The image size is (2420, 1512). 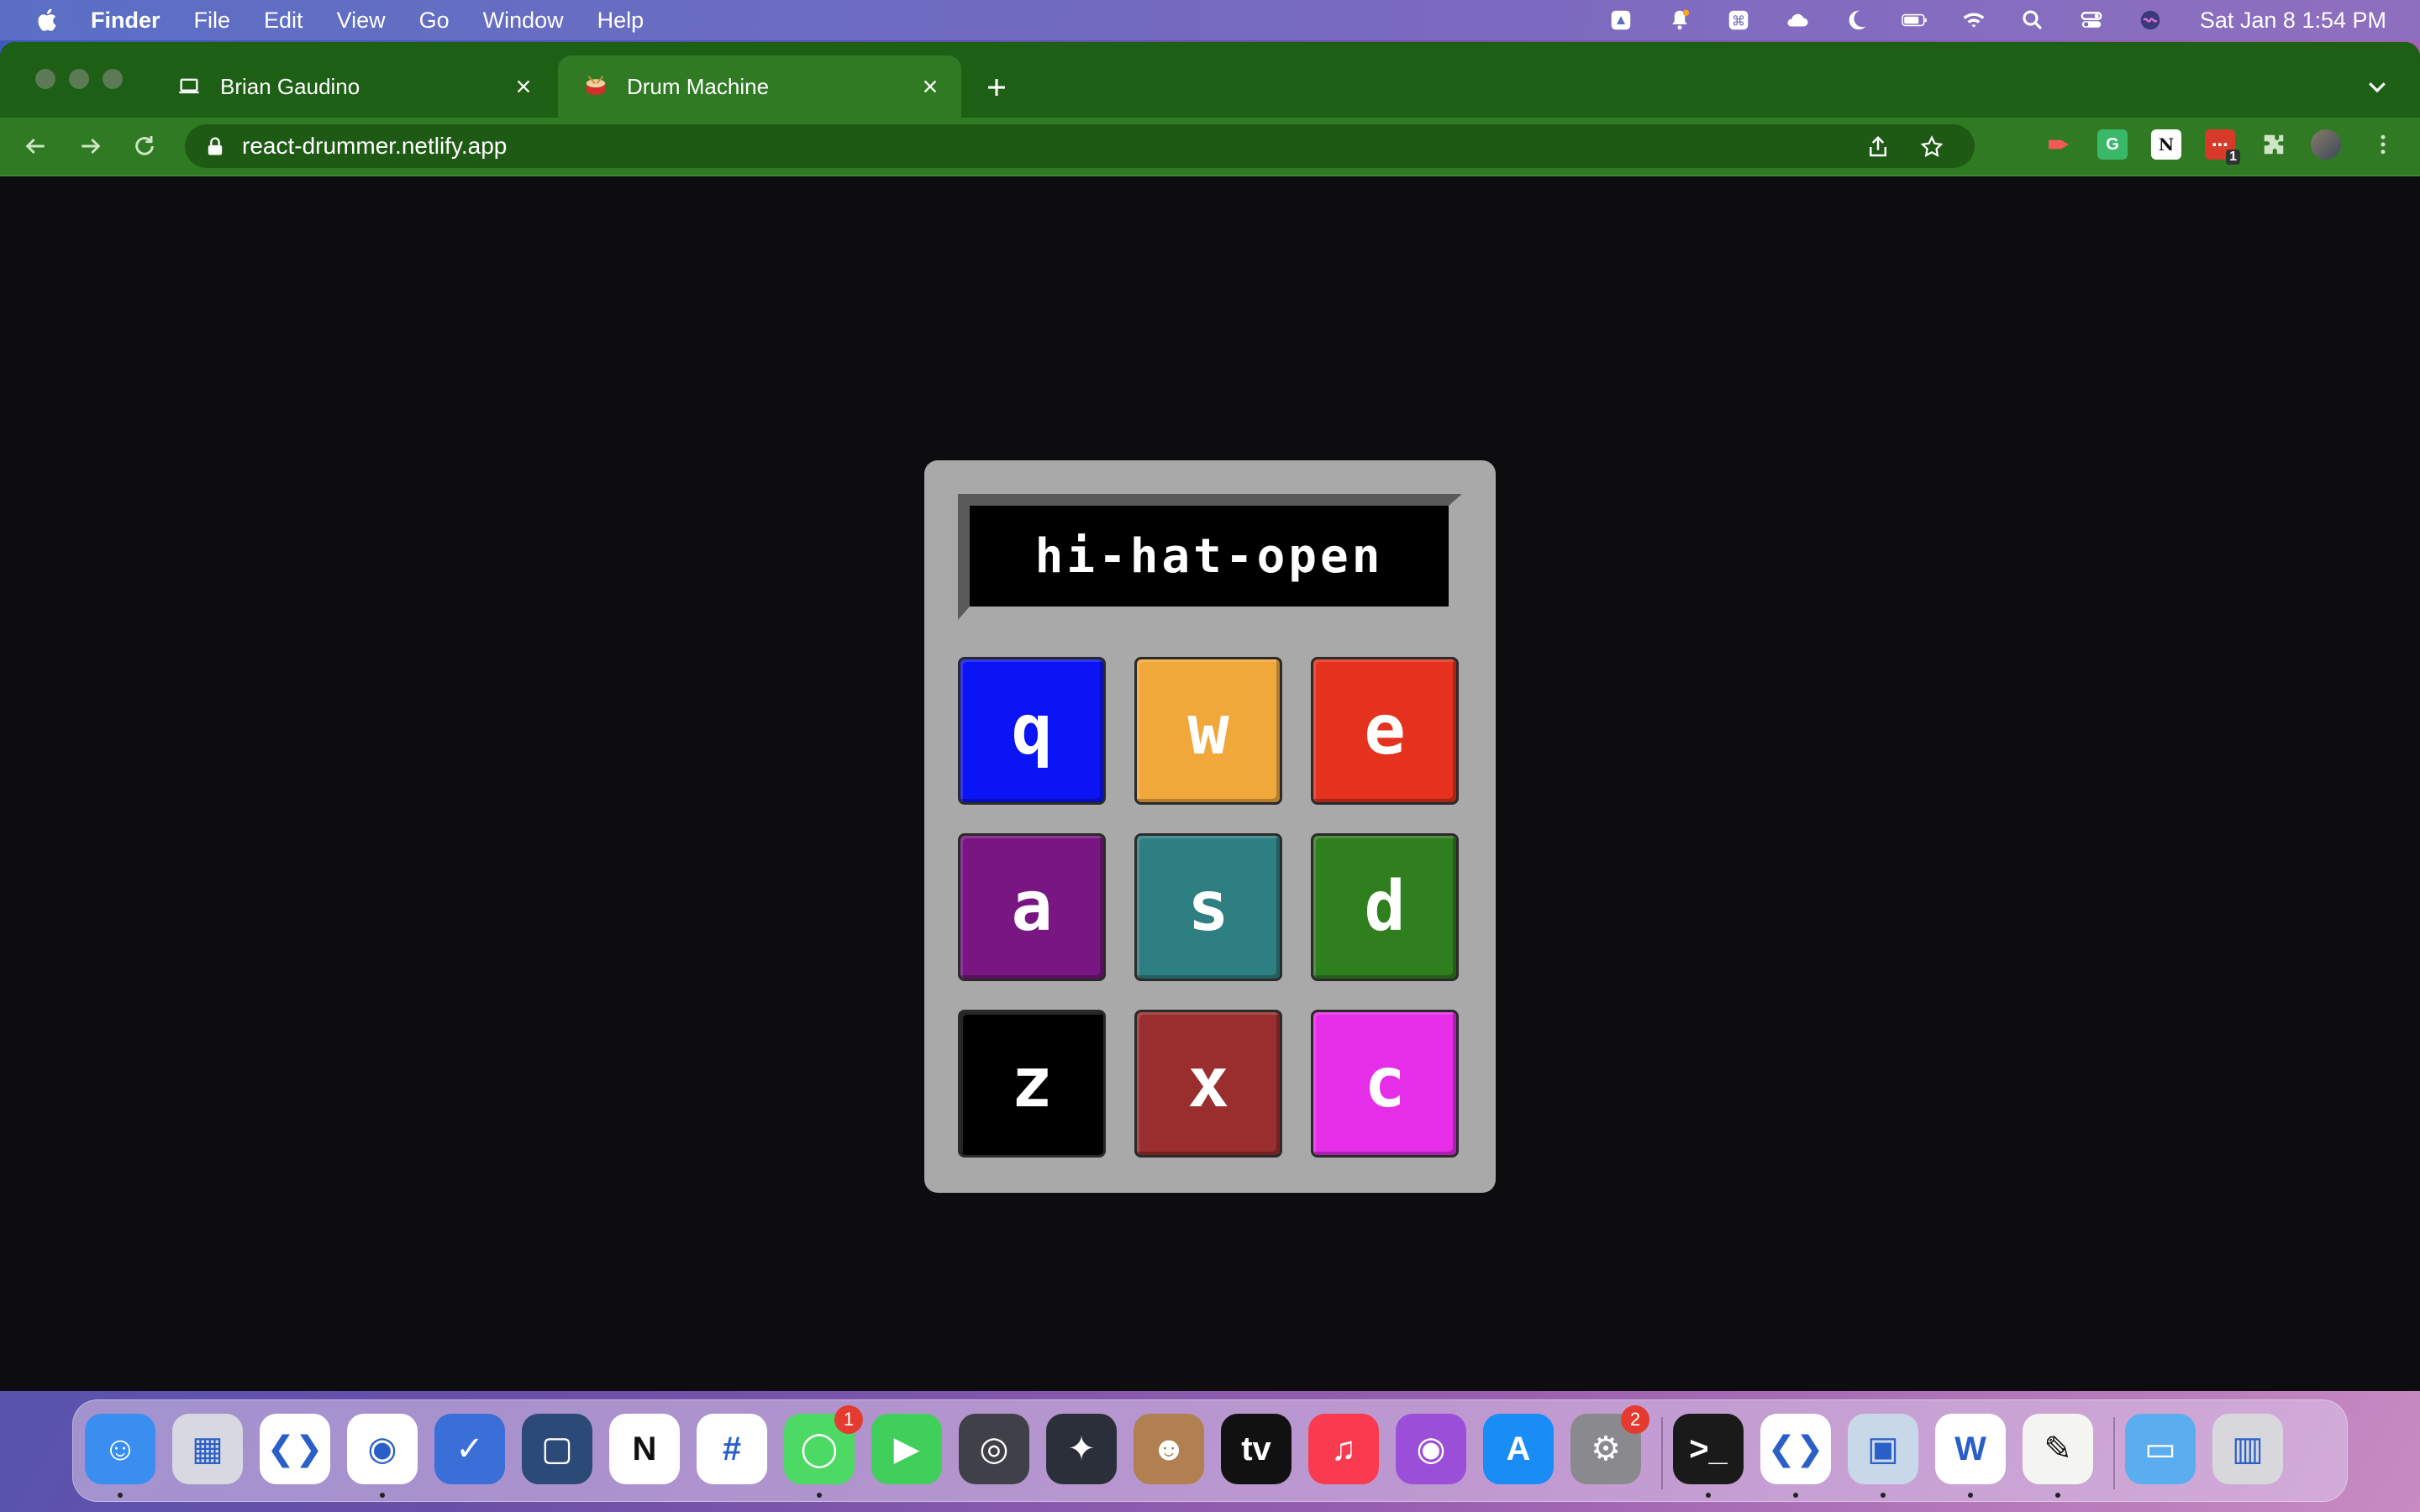 I want to click on wifi-icon, so click(x=1974, y=20).